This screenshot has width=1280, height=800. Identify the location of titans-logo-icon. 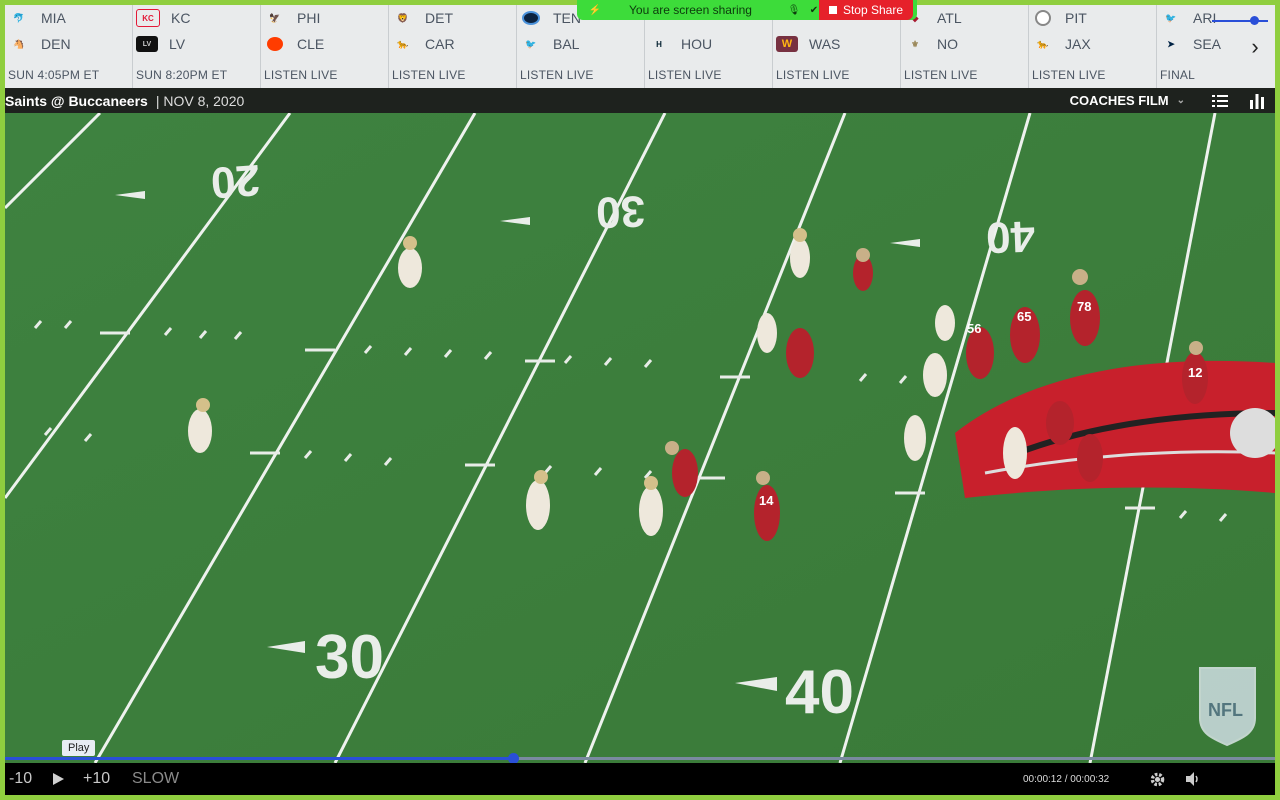
(531, 18).